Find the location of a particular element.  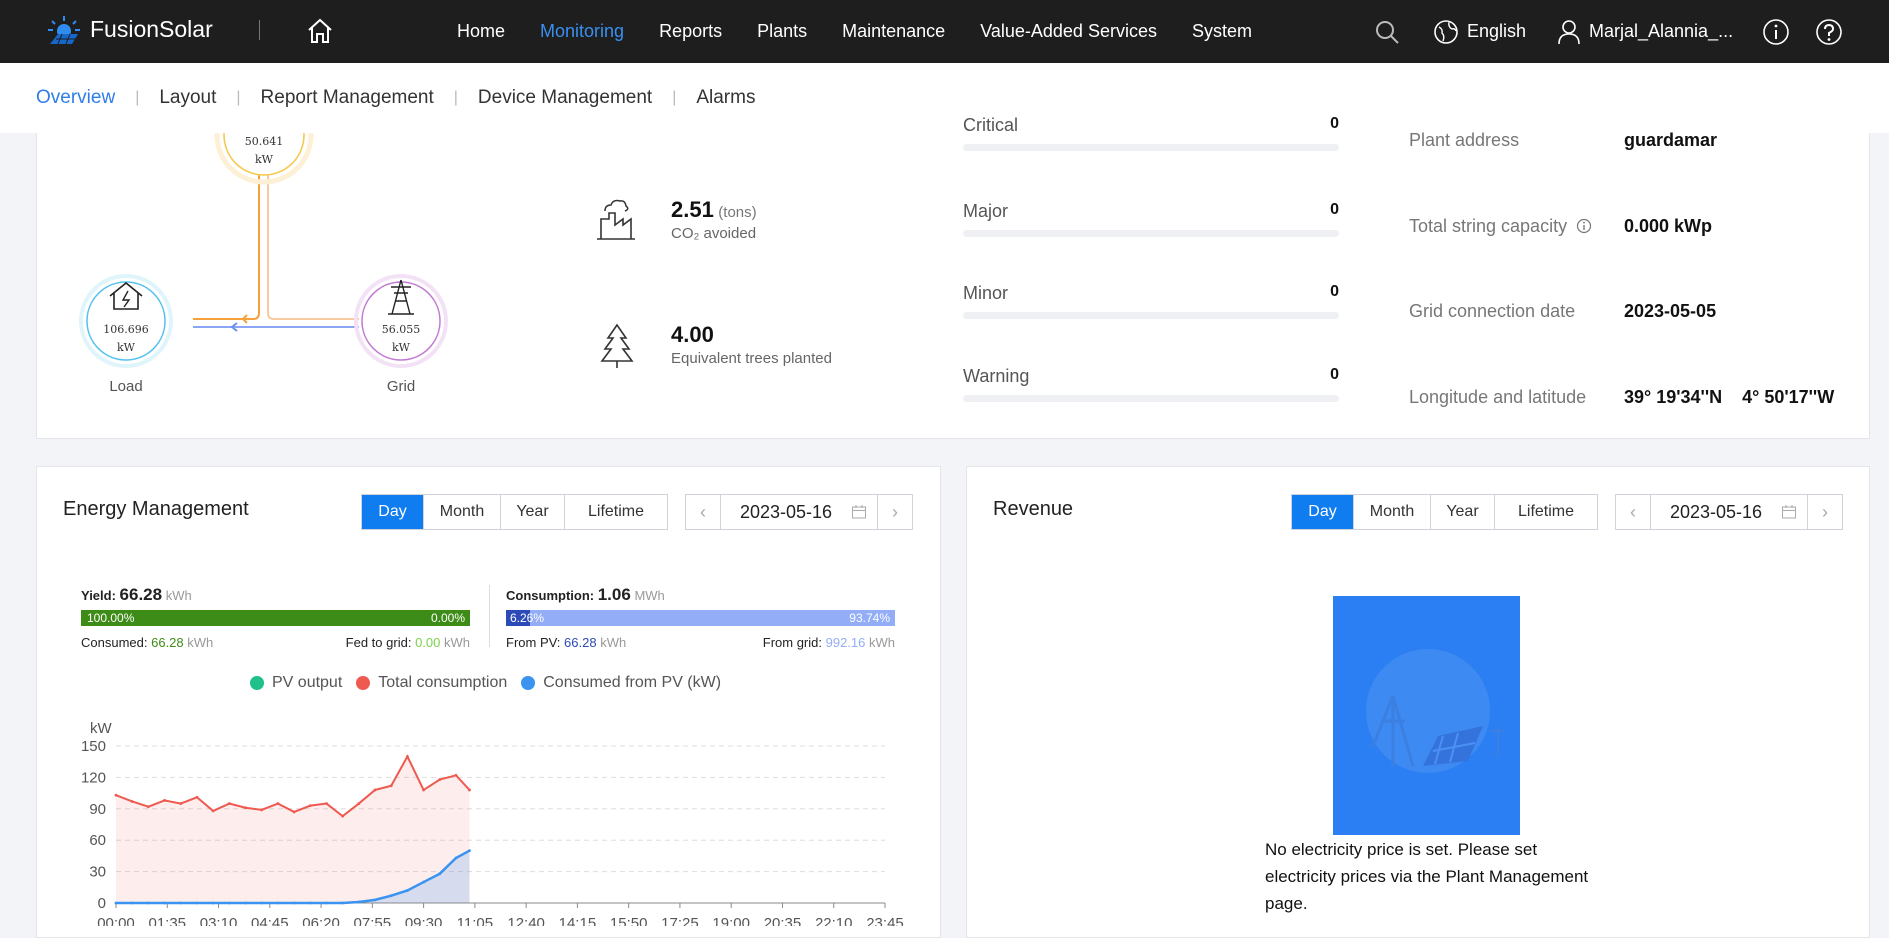

yield-bar-fill is located at coordinates (275, 618).